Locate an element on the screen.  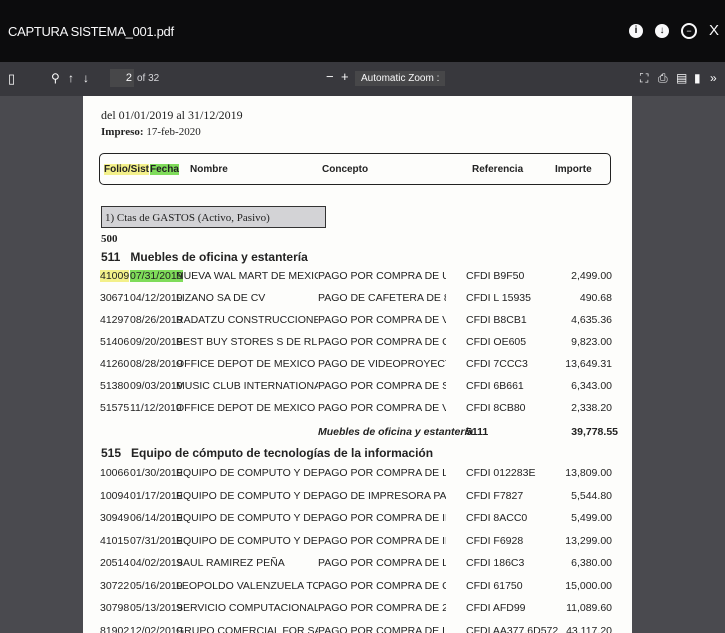
close-icon: X is located at coordinates (714, 30).